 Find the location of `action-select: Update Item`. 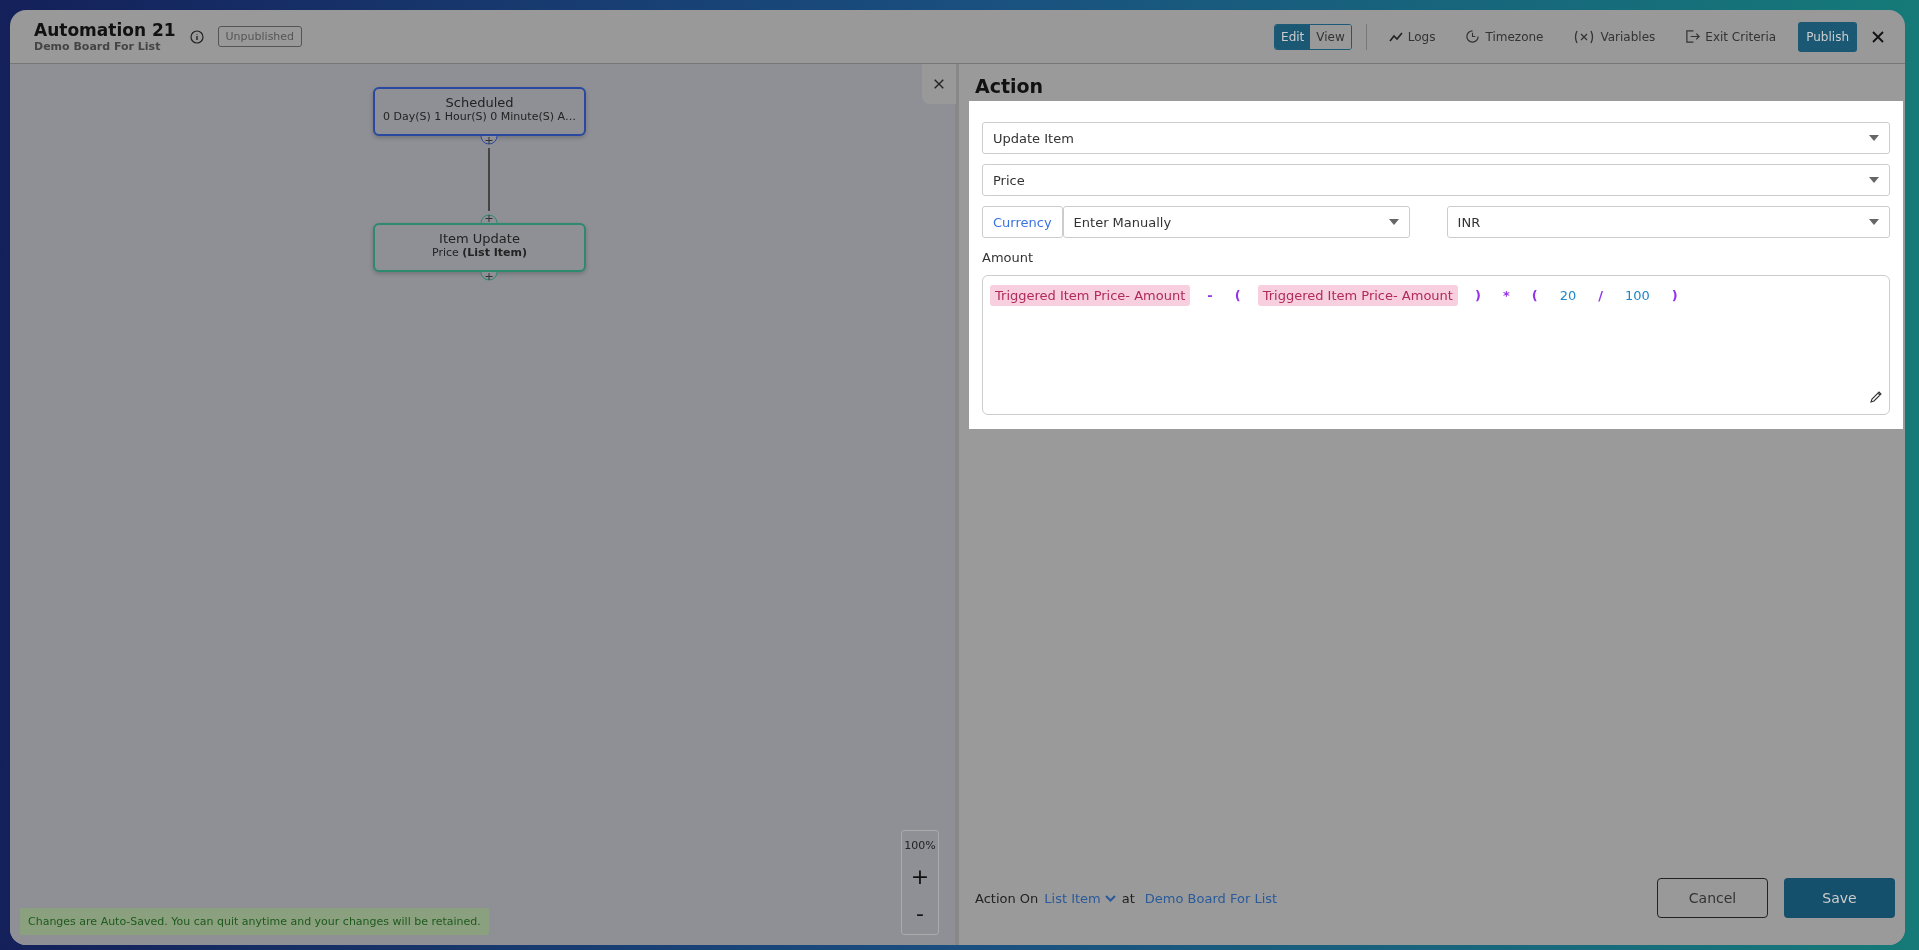

action-select: Update Item is located at coordinates (1436, 138).